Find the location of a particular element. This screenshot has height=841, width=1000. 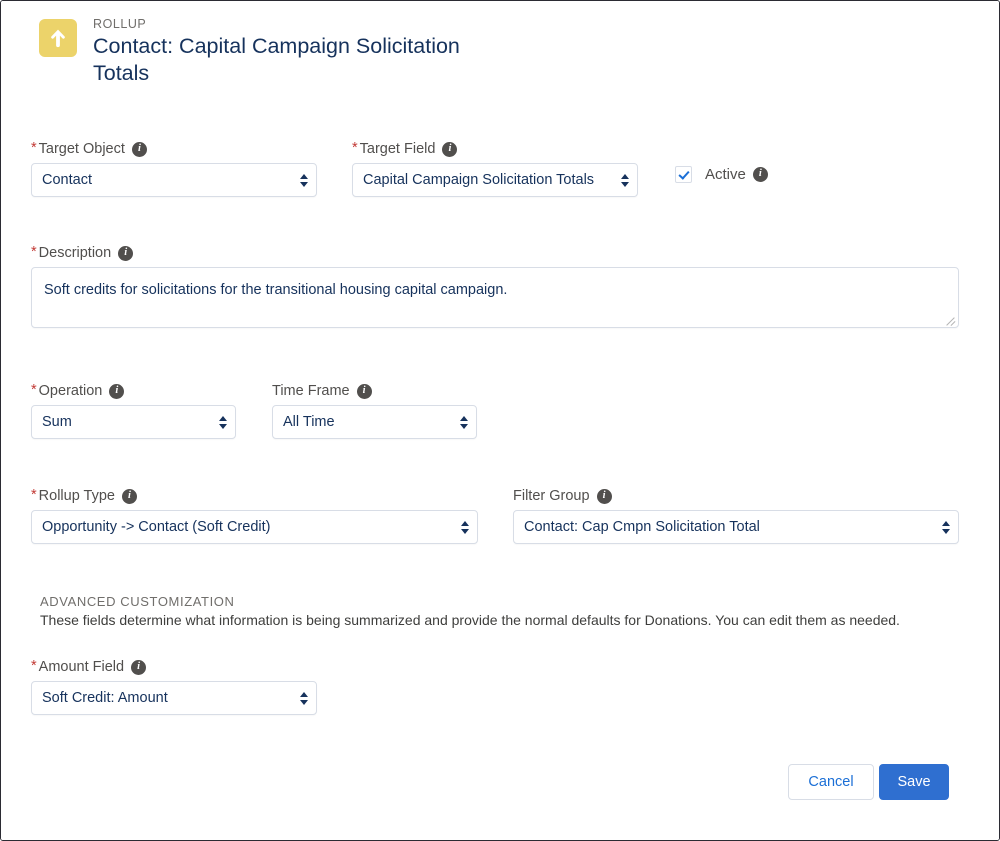

label-operation: * Operation i is located at coordinates (133, 391).